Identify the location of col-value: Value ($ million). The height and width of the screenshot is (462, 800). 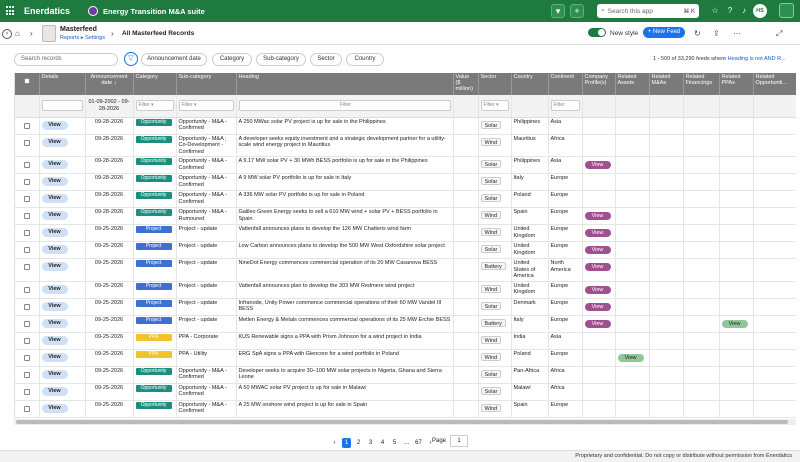
(466, 84).